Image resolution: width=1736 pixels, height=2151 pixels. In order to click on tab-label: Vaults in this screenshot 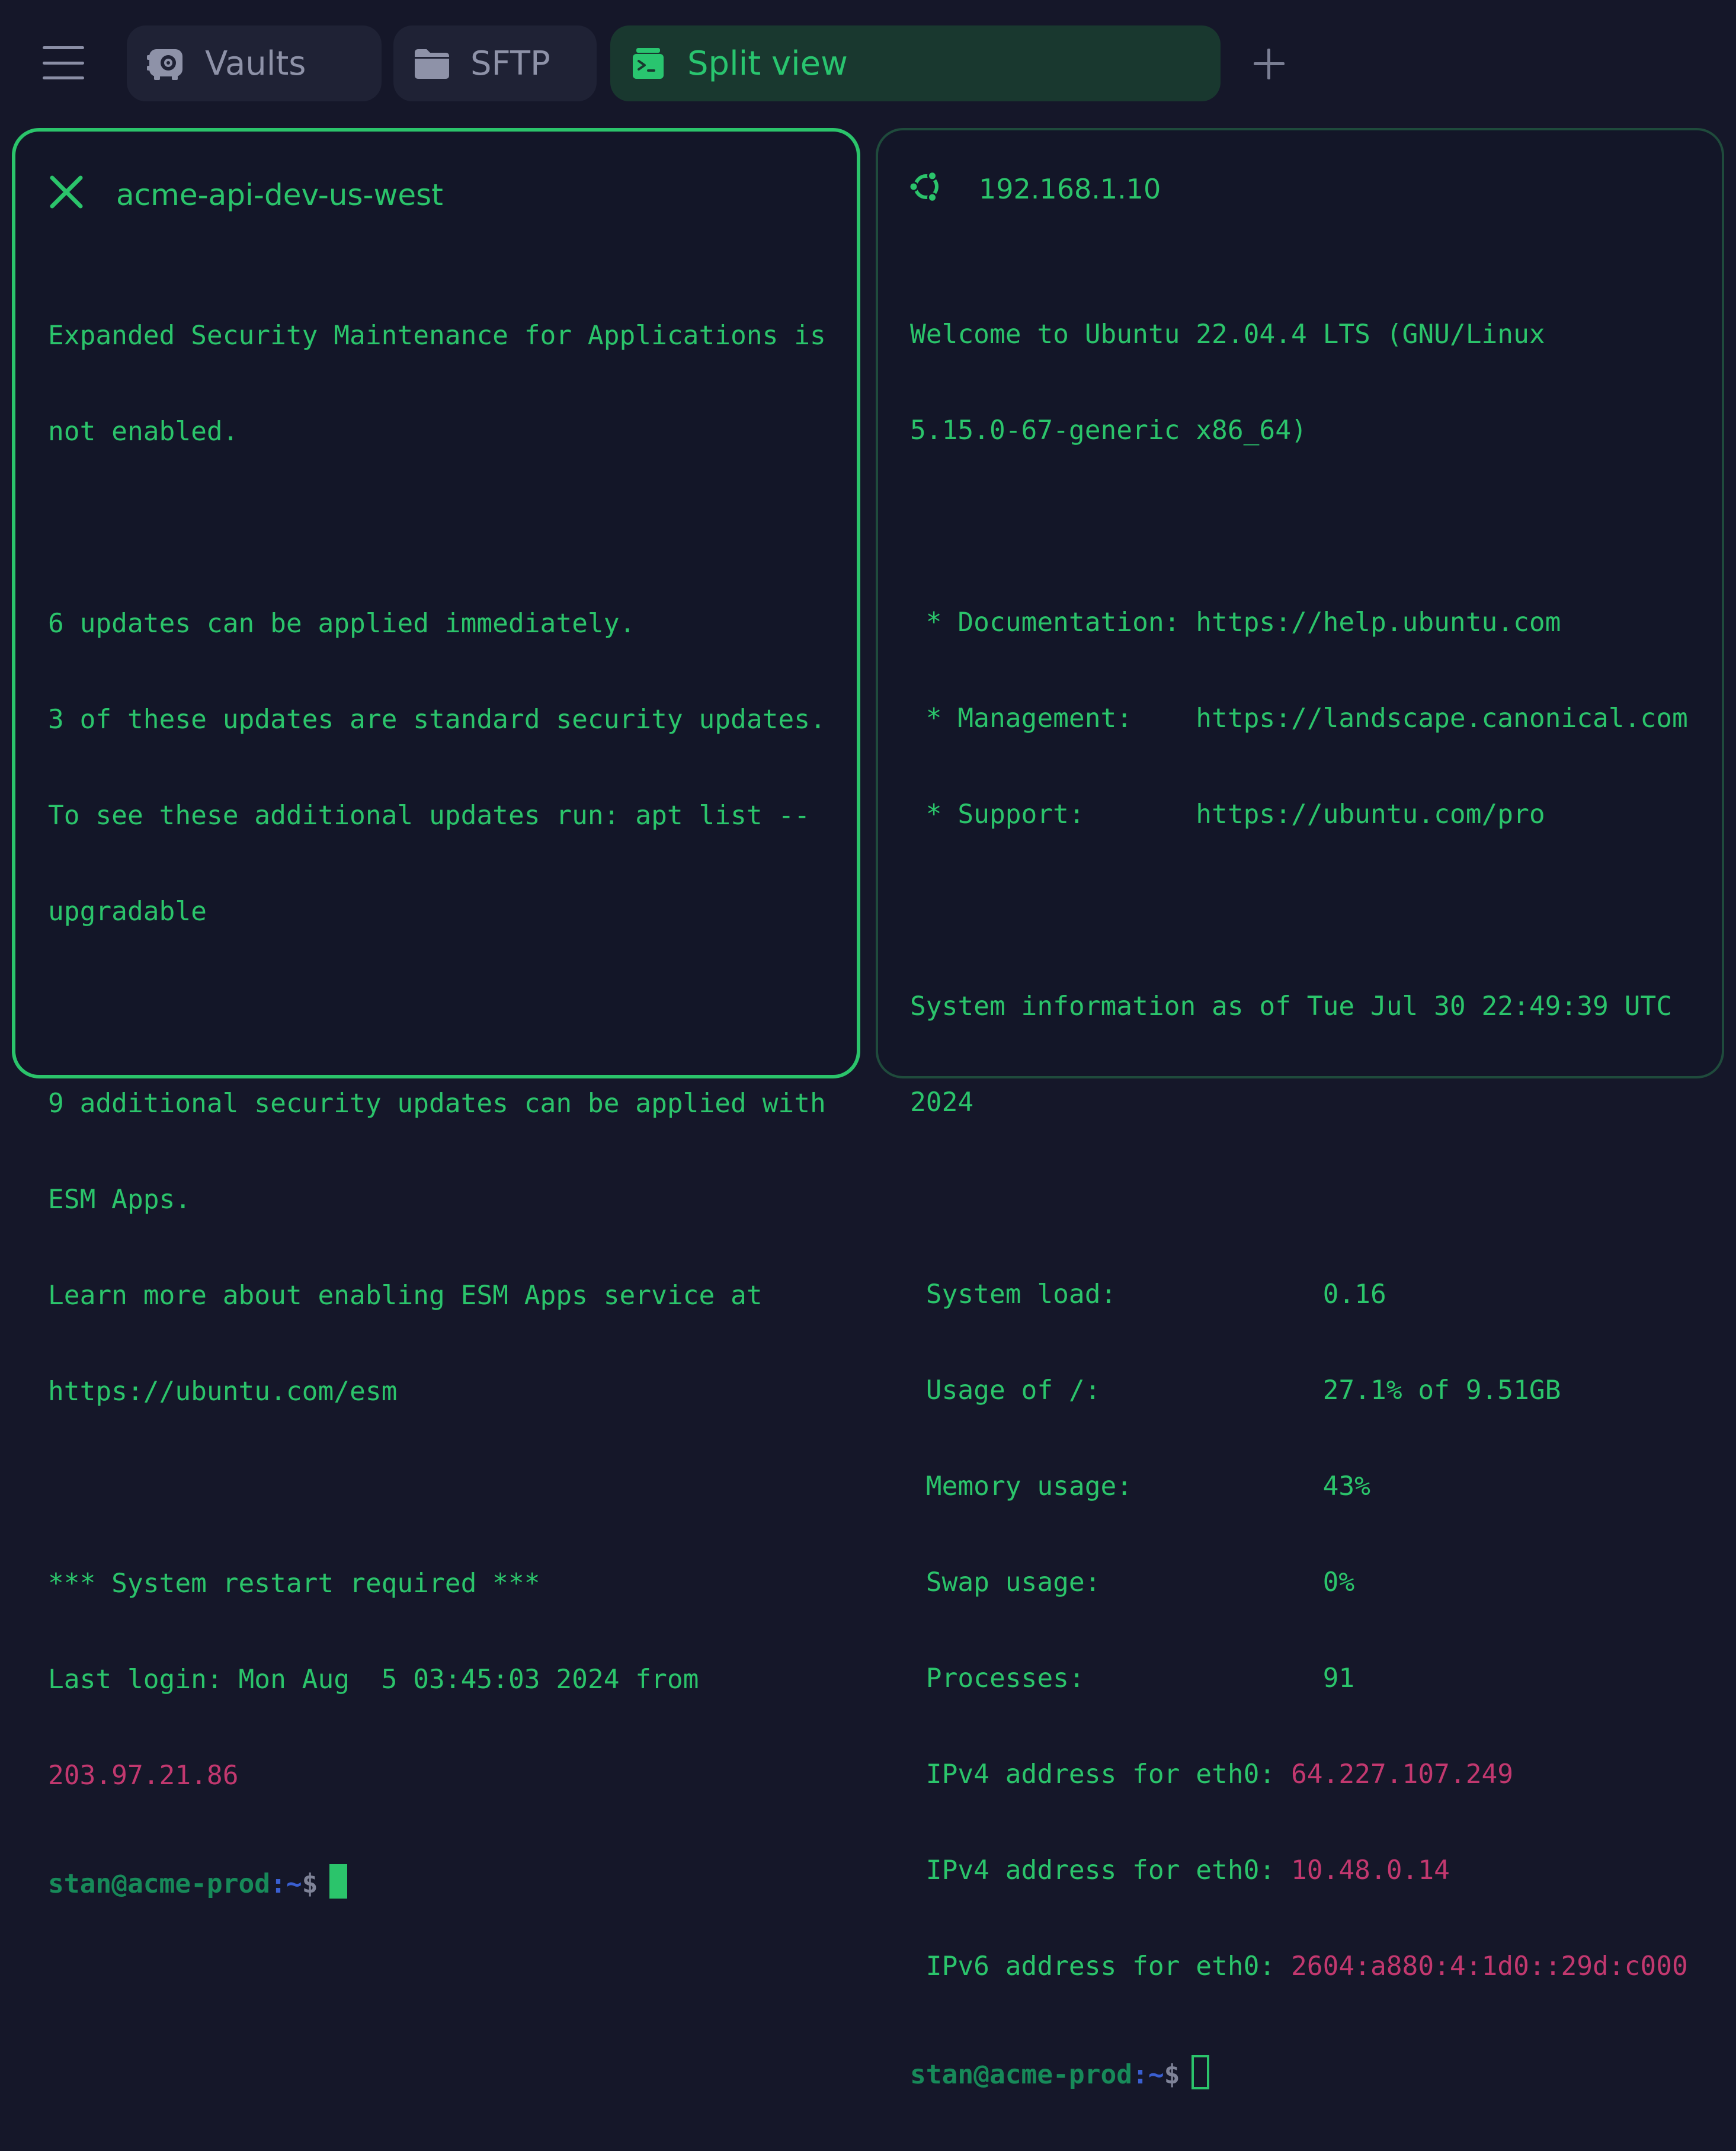, I will do `click(256, 63)`.